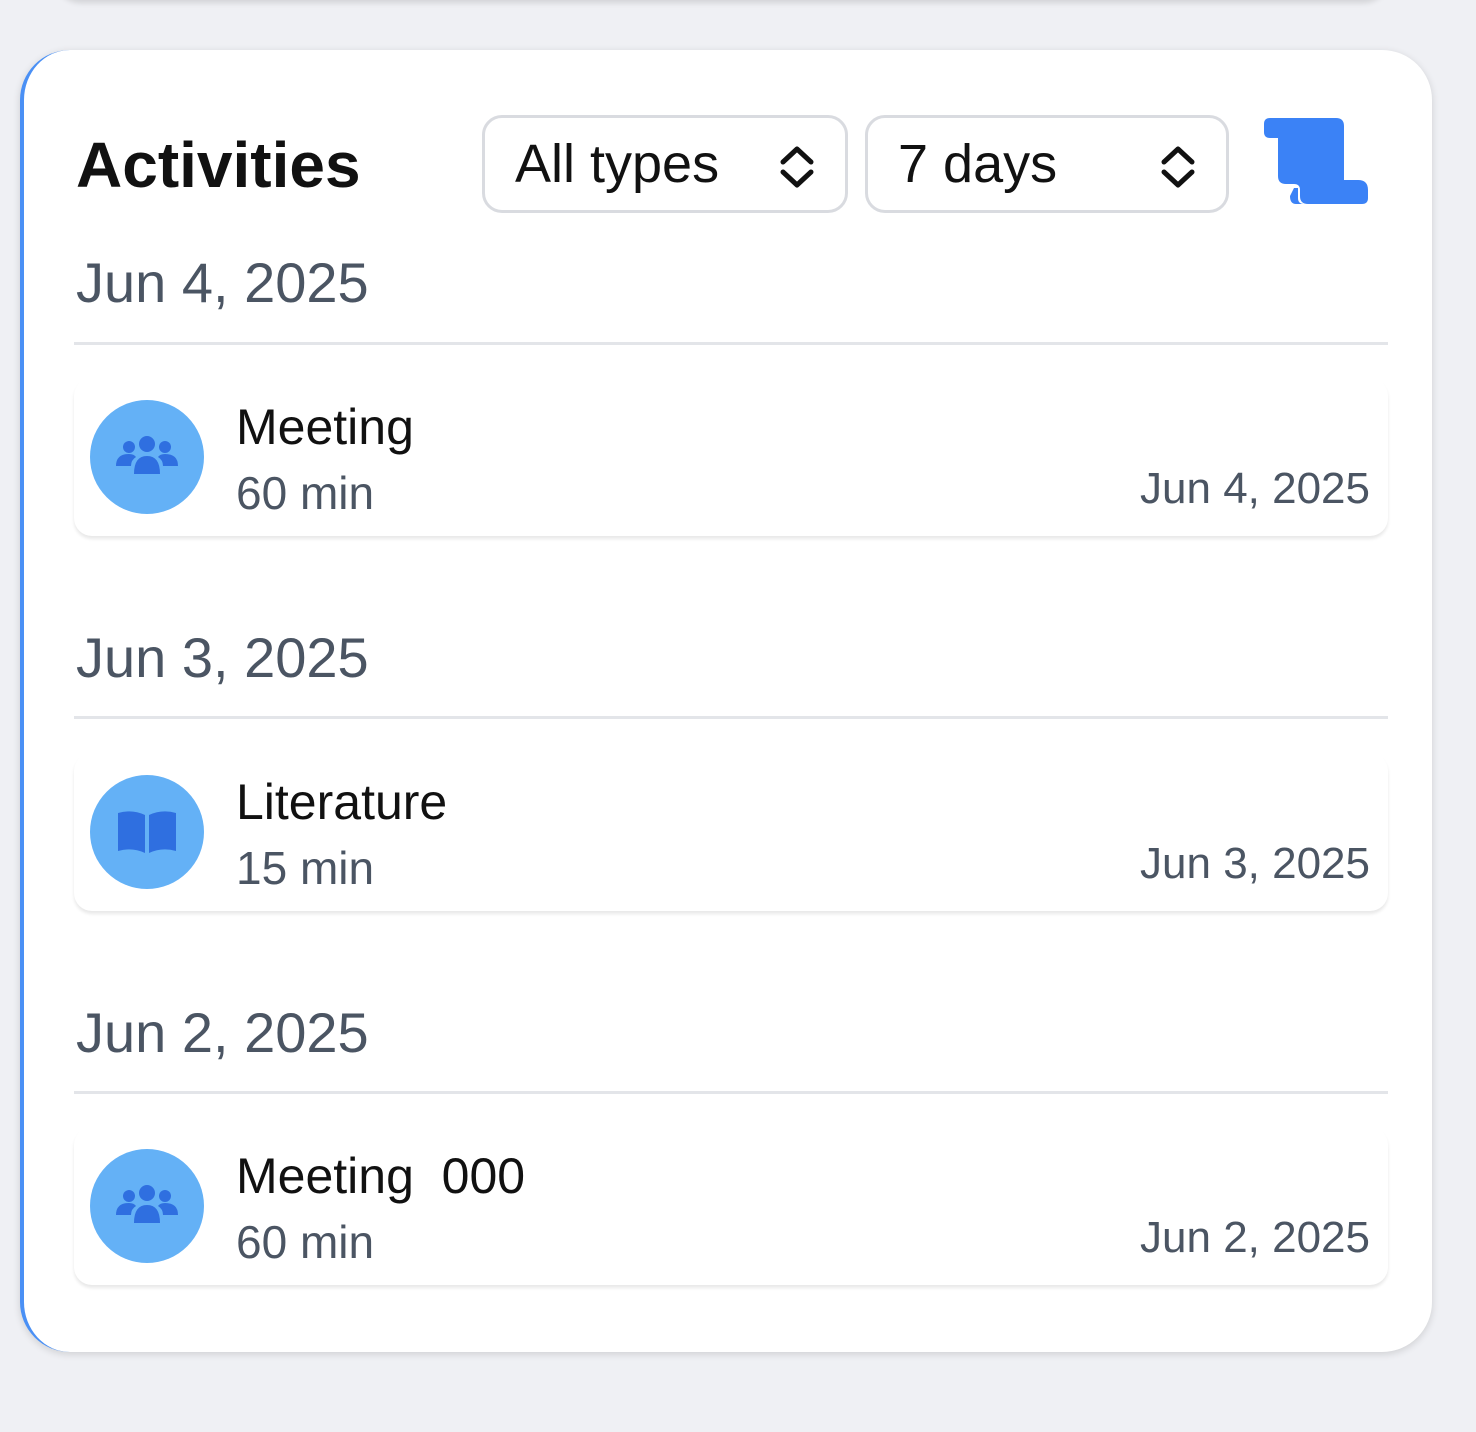 This screenshot has width=1476, height=1432. I want to click on scroll-icon, so click(1316, 163).